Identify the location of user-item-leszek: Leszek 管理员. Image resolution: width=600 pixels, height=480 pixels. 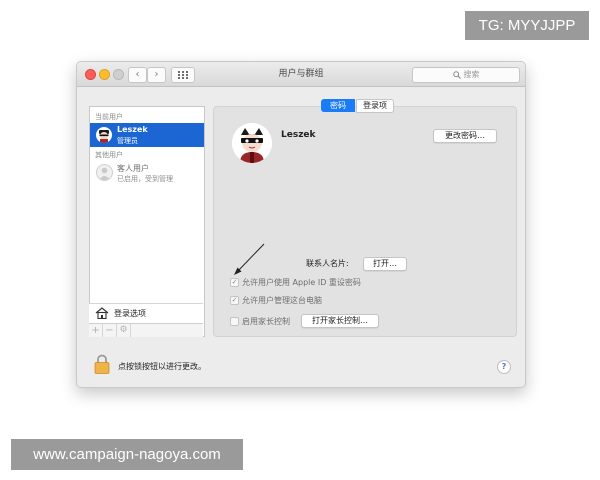
(147, 135).